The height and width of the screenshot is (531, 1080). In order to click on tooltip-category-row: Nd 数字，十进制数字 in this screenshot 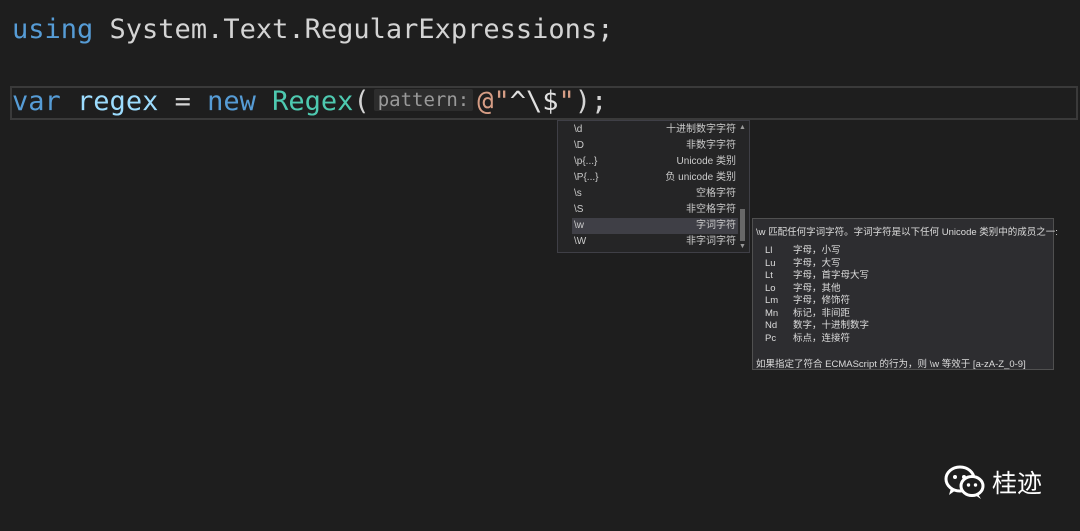, I will do `click(817, 326)`.